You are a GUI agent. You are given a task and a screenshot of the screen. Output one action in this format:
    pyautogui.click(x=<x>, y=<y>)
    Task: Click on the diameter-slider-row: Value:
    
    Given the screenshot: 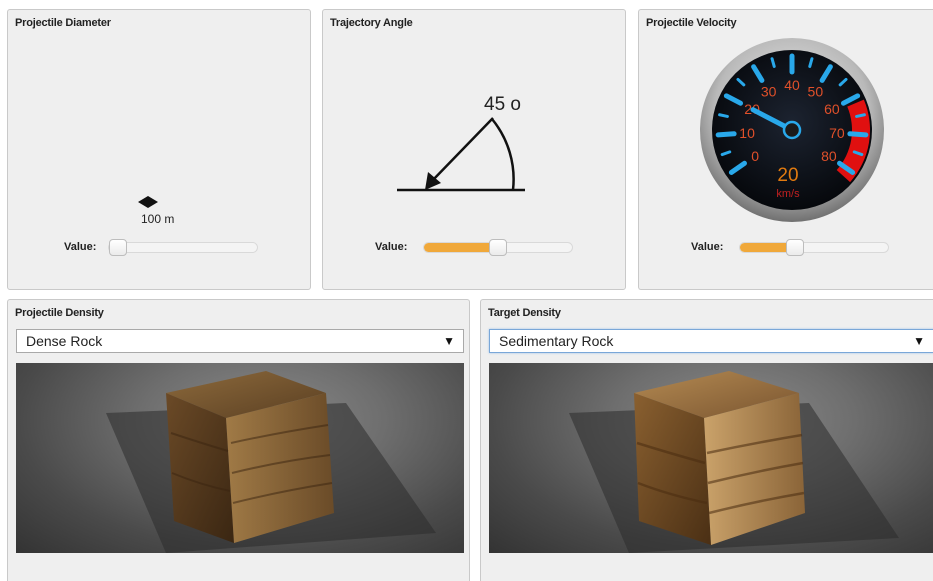 What is the action you would take?
    pyautogui.click(x=184, y=248)
    